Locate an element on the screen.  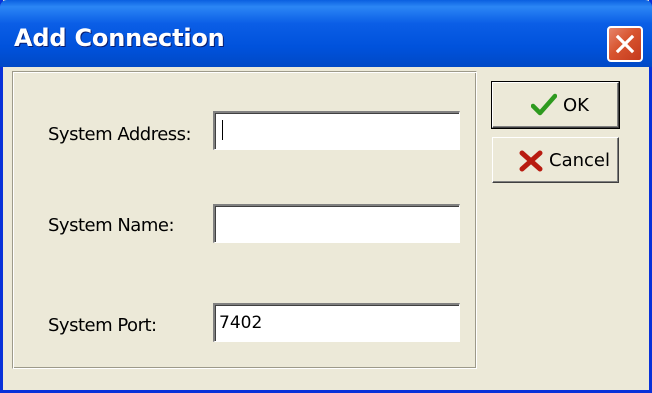
cancel-label: Cancel is located at coordinates (579, 160).